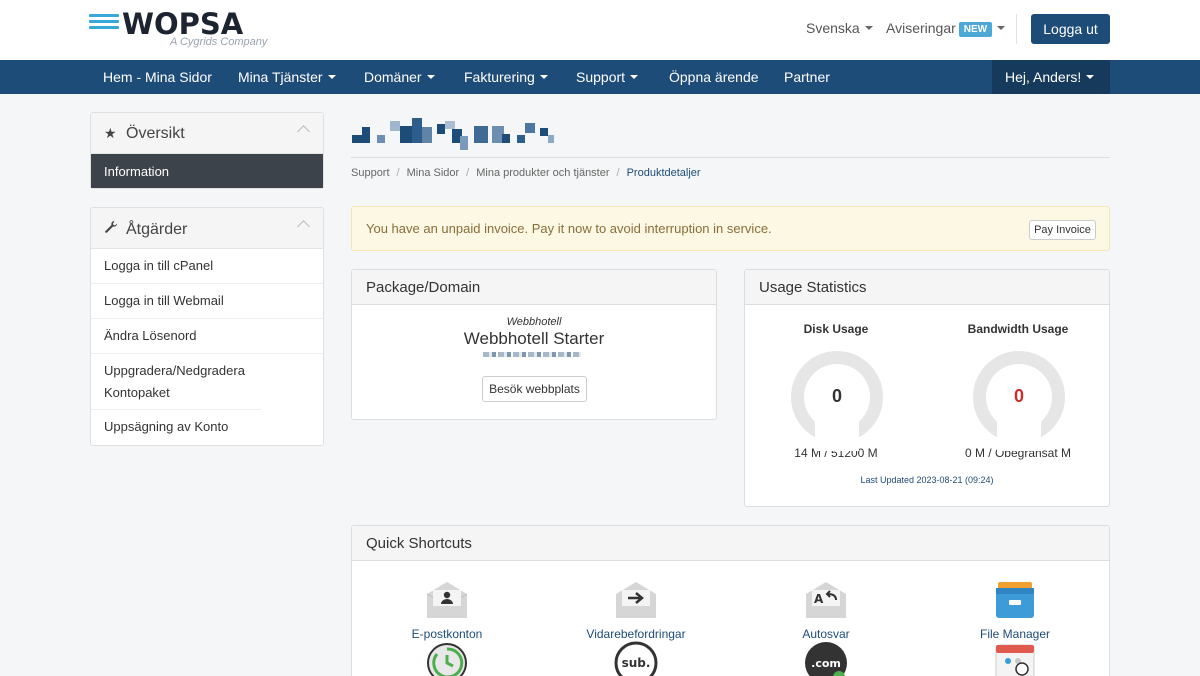 The image size is (1200, 676). I want to click on sidebar-item-cancel-account: Uppsägning av Konto, so click(207, 427).